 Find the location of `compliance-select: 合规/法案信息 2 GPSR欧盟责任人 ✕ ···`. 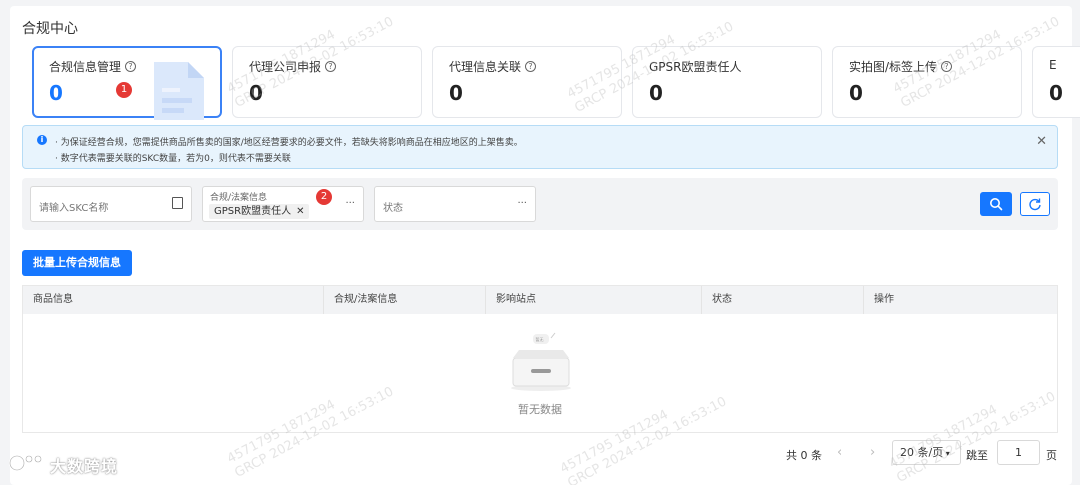

compliance-select: 合规/法案信息 2 GPSR欧盟责任人 ✕ ··· is located at coordinates (283, 204).